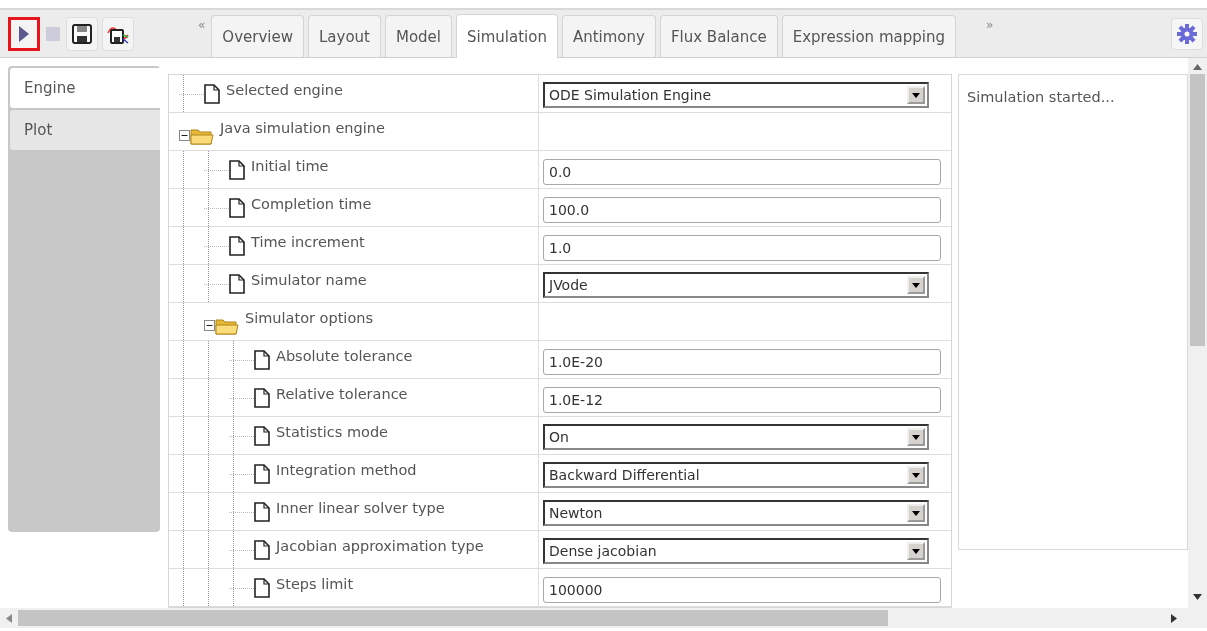 The width and height of the screenshot is (1207, 631). I want to click on property-label: Jacobian approximation type, so click(354, 549).